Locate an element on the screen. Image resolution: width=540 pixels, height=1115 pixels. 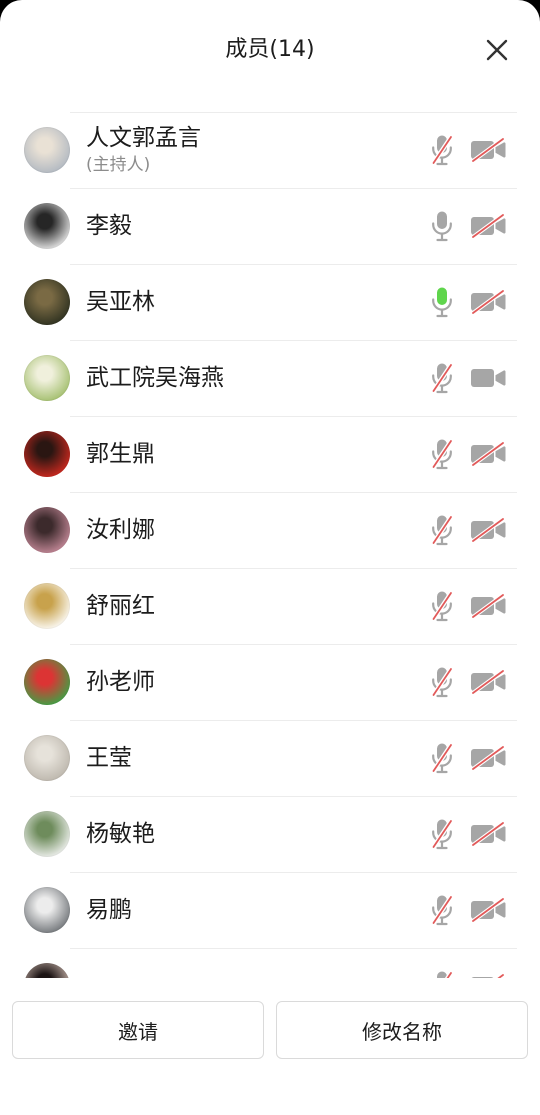
page-title: 成员(14) is located at coordinates (270, 49).